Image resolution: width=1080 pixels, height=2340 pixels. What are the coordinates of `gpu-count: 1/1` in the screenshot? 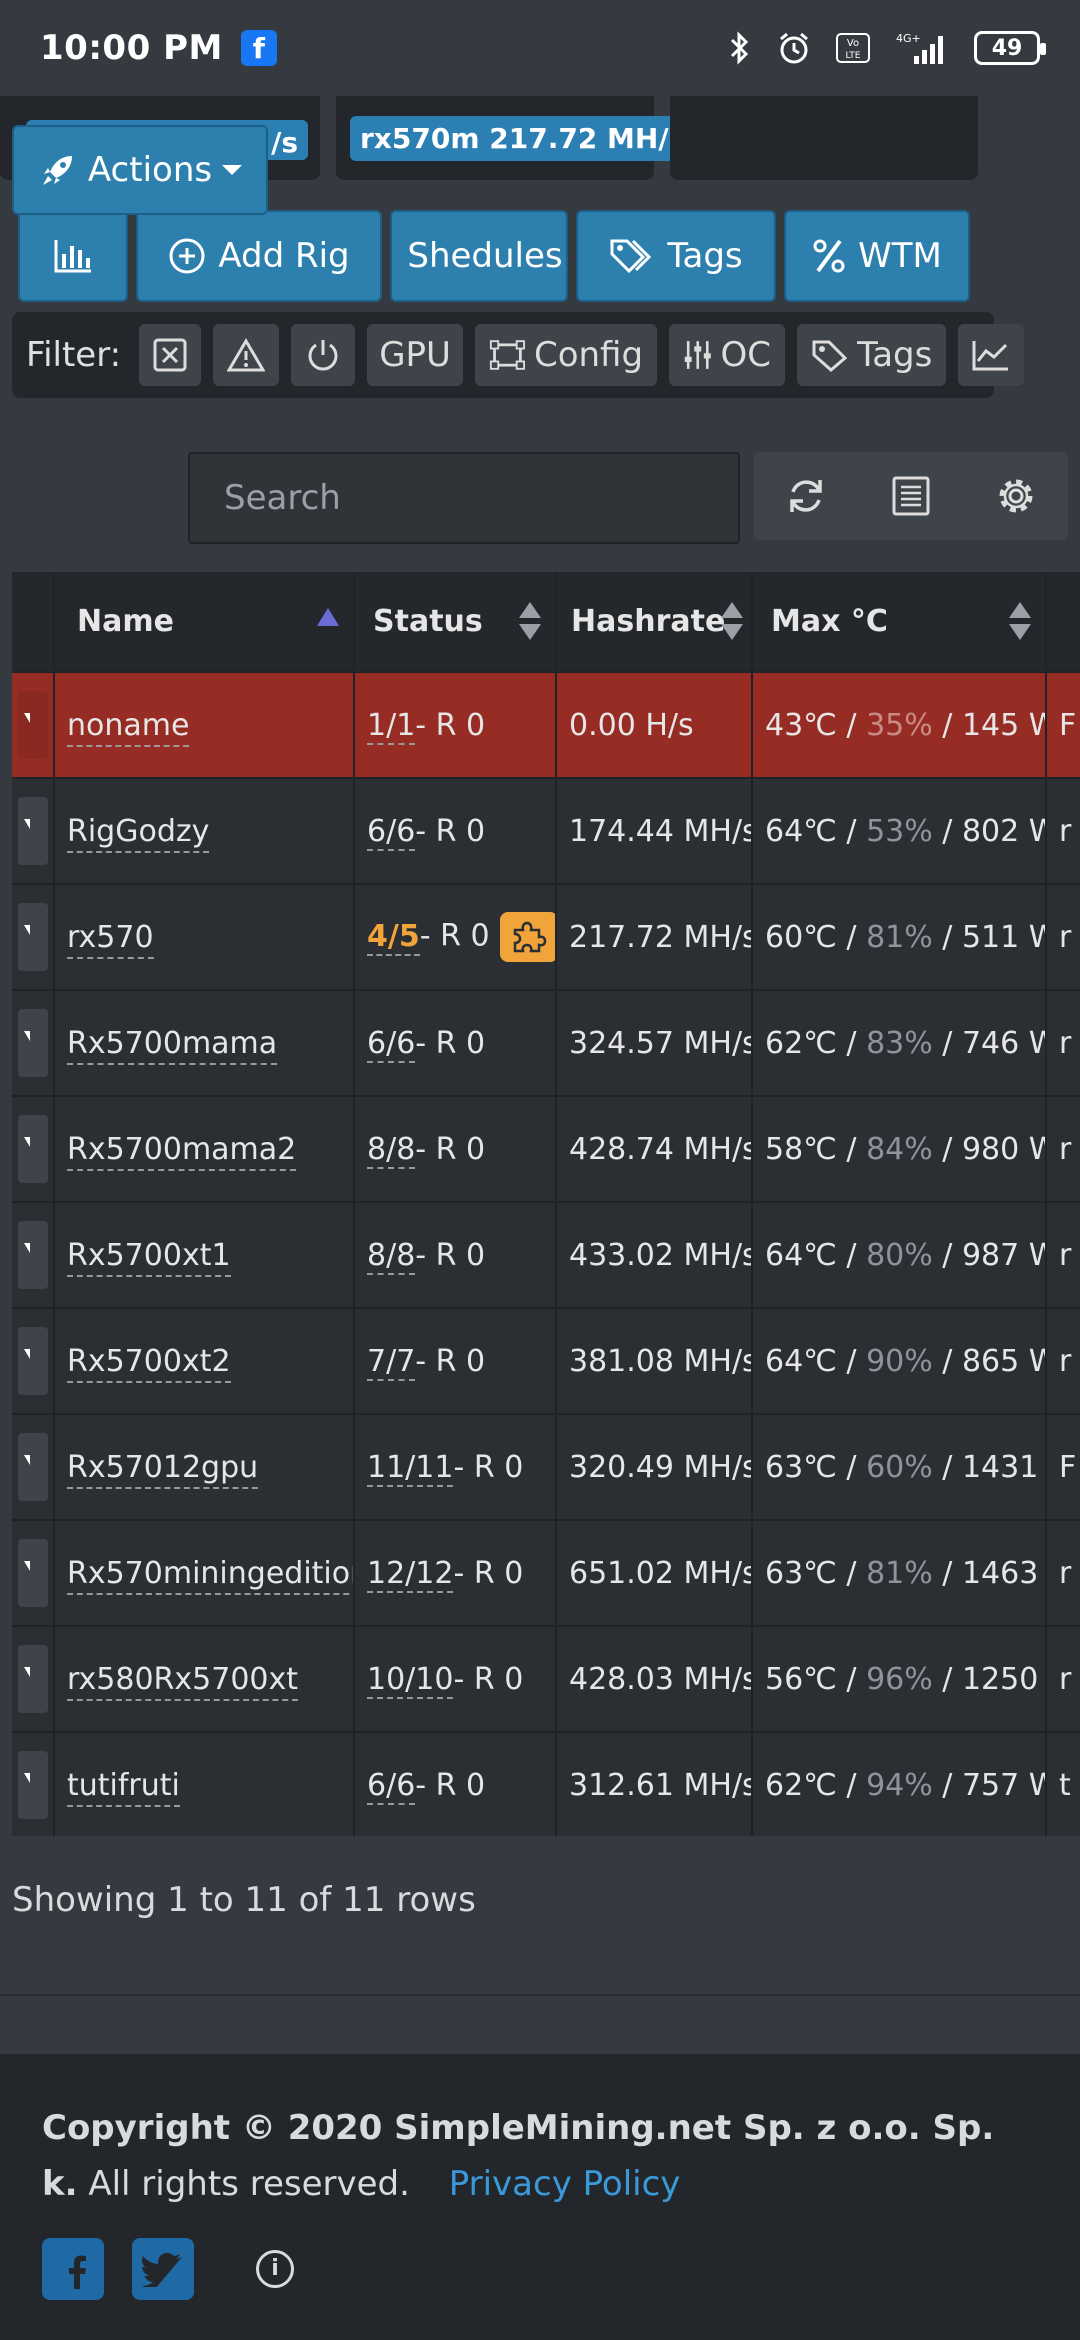 It's located at (391, 726).